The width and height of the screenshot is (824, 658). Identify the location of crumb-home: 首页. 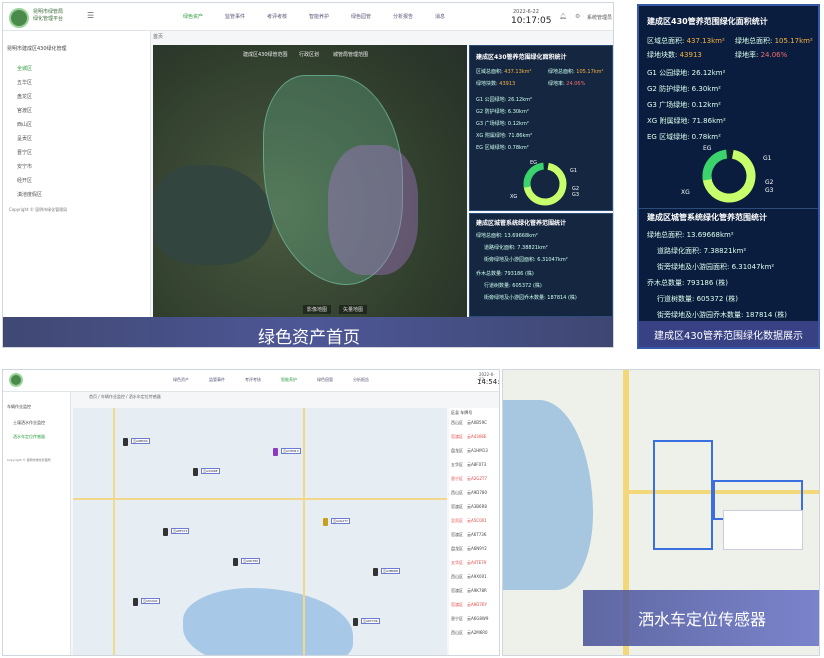
(93, 396).